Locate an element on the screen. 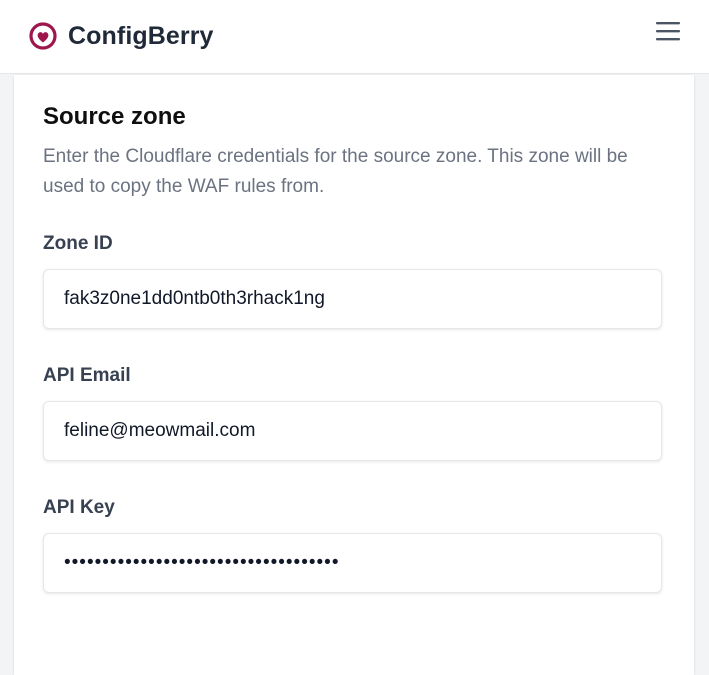 This screenshot has width=709, height=675. brand-name: ConfigBerry is located at coordinates (141, 35).